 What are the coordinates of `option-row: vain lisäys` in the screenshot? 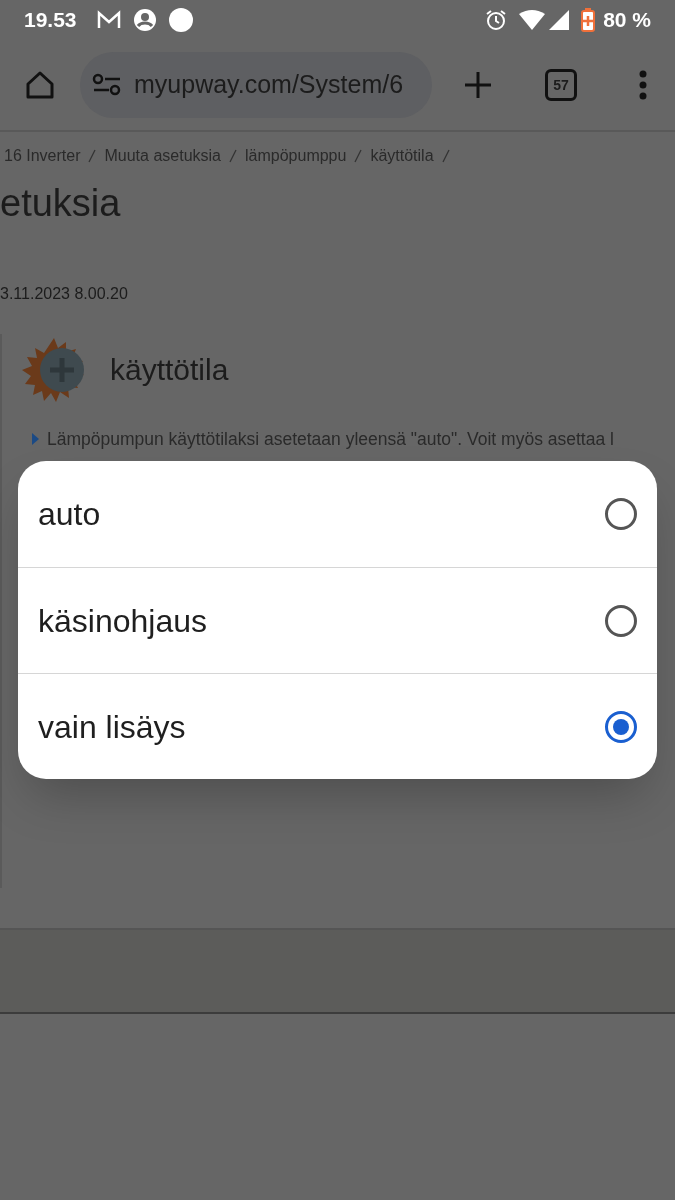 It's located at (337, 726).